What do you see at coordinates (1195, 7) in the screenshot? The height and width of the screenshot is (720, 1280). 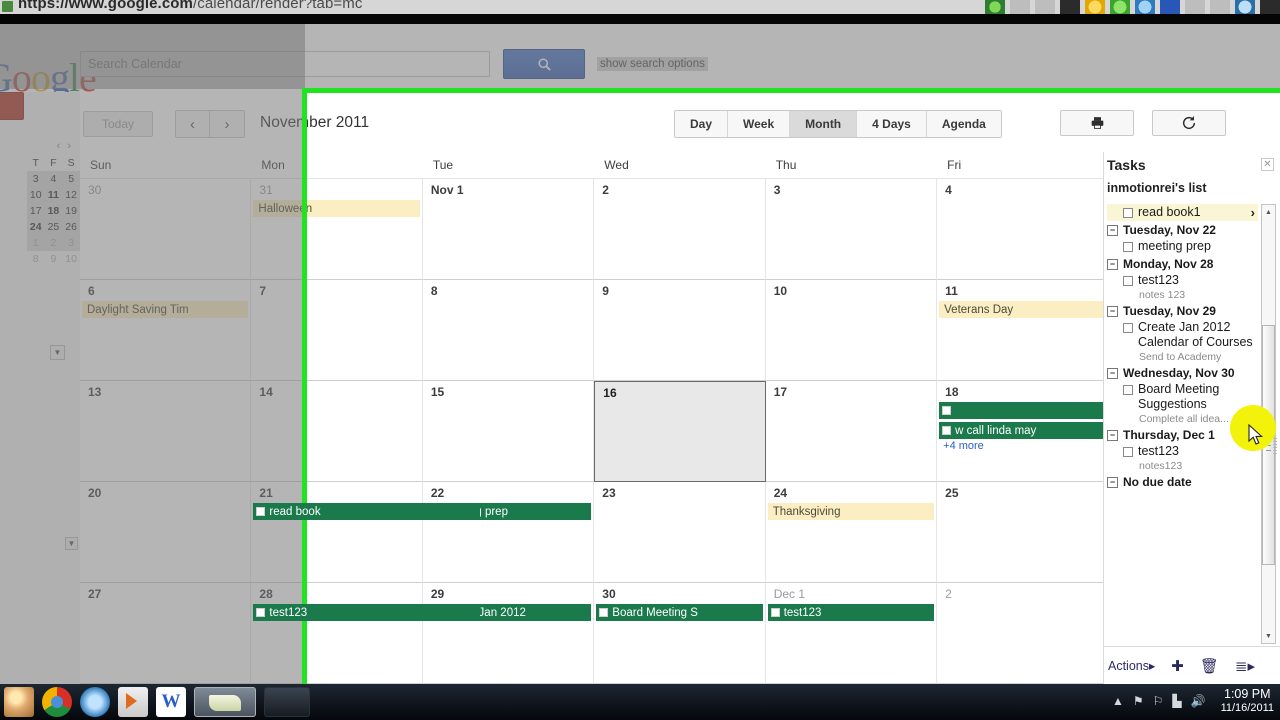 I see `picture-icon` at bounding box center [1195, 7].